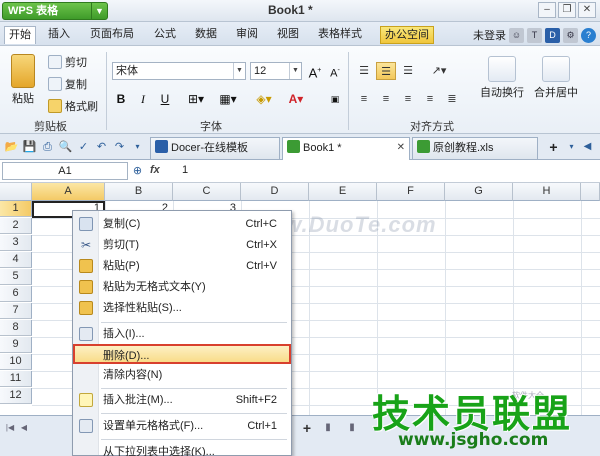 This screenshot has height=456, width=600. Describe the element at coordinates (386, 71) in the screenshot. I see `align-middle-icon: ☰` at that location.